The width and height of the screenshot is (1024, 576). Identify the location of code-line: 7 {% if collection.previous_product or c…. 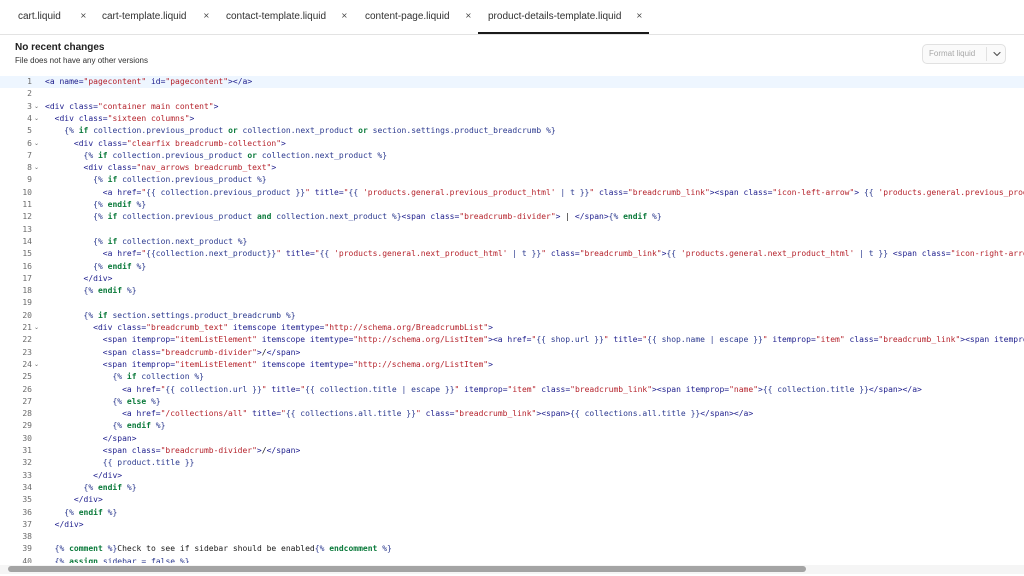
(512, 156).